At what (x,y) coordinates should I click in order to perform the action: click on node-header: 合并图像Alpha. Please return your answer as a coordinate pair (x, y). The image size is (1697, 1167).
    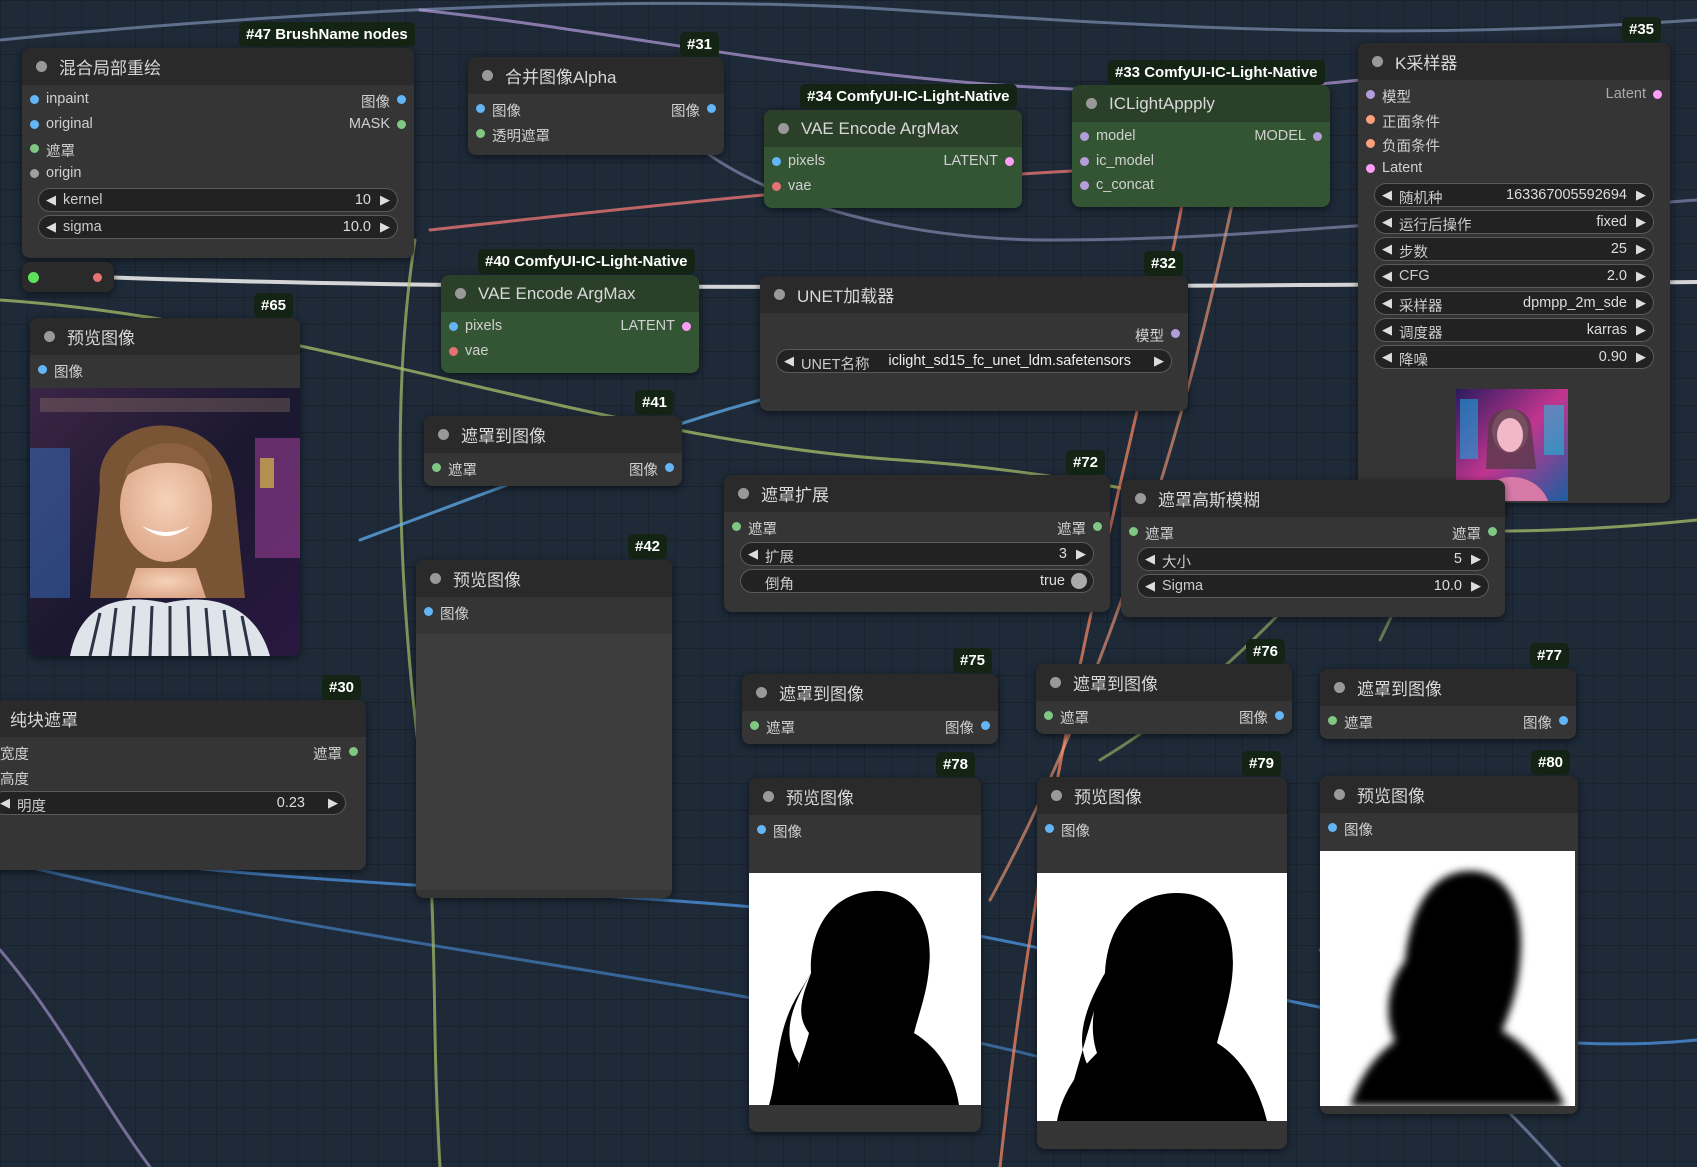
    Looking at the image, I should click on (596, 75).